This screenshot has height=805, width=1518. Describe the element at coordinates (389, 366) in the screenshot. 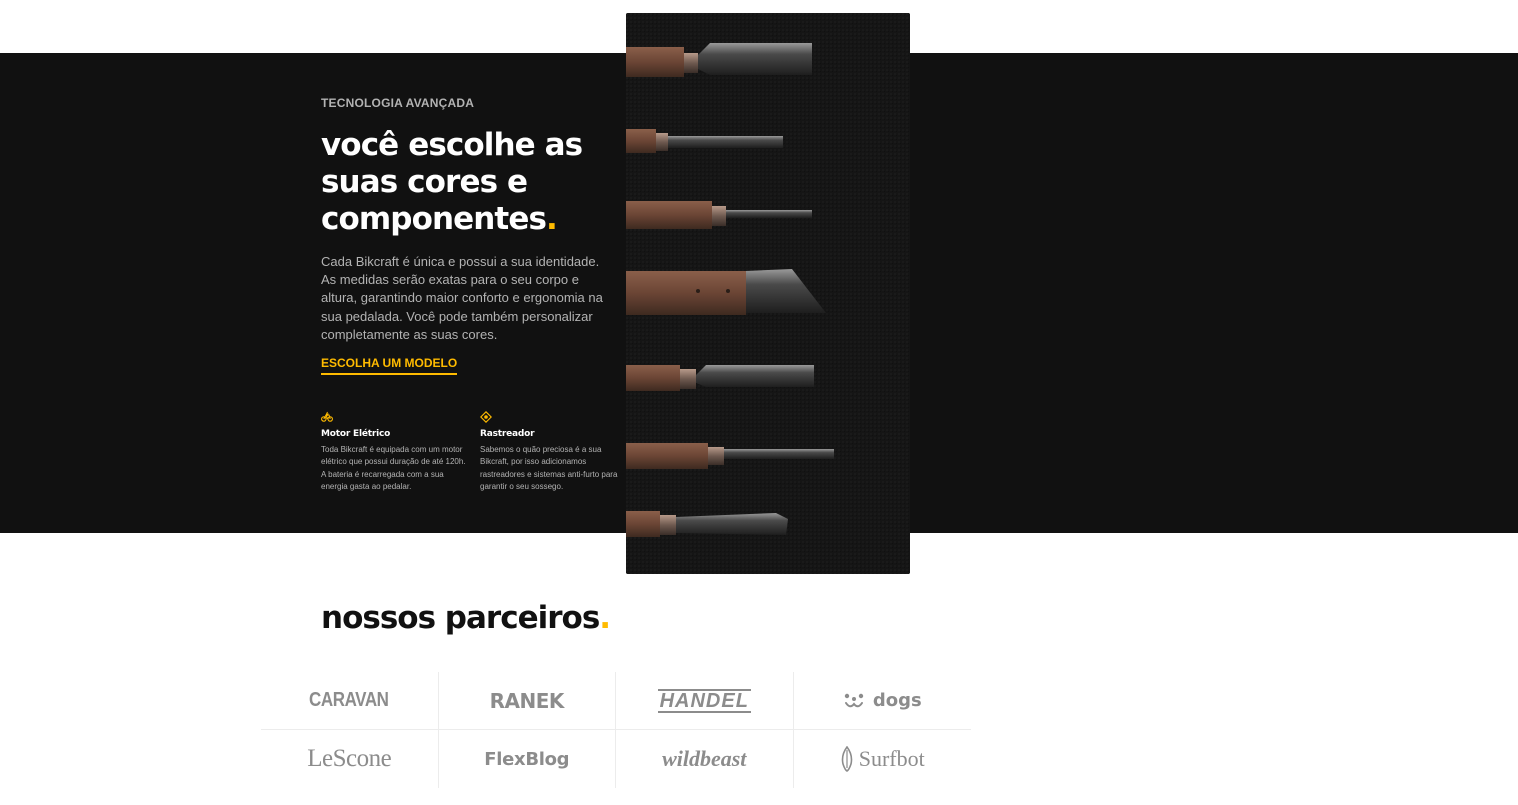

I see `choose-model-link: ESCOLHA UM MODELO` at that location.